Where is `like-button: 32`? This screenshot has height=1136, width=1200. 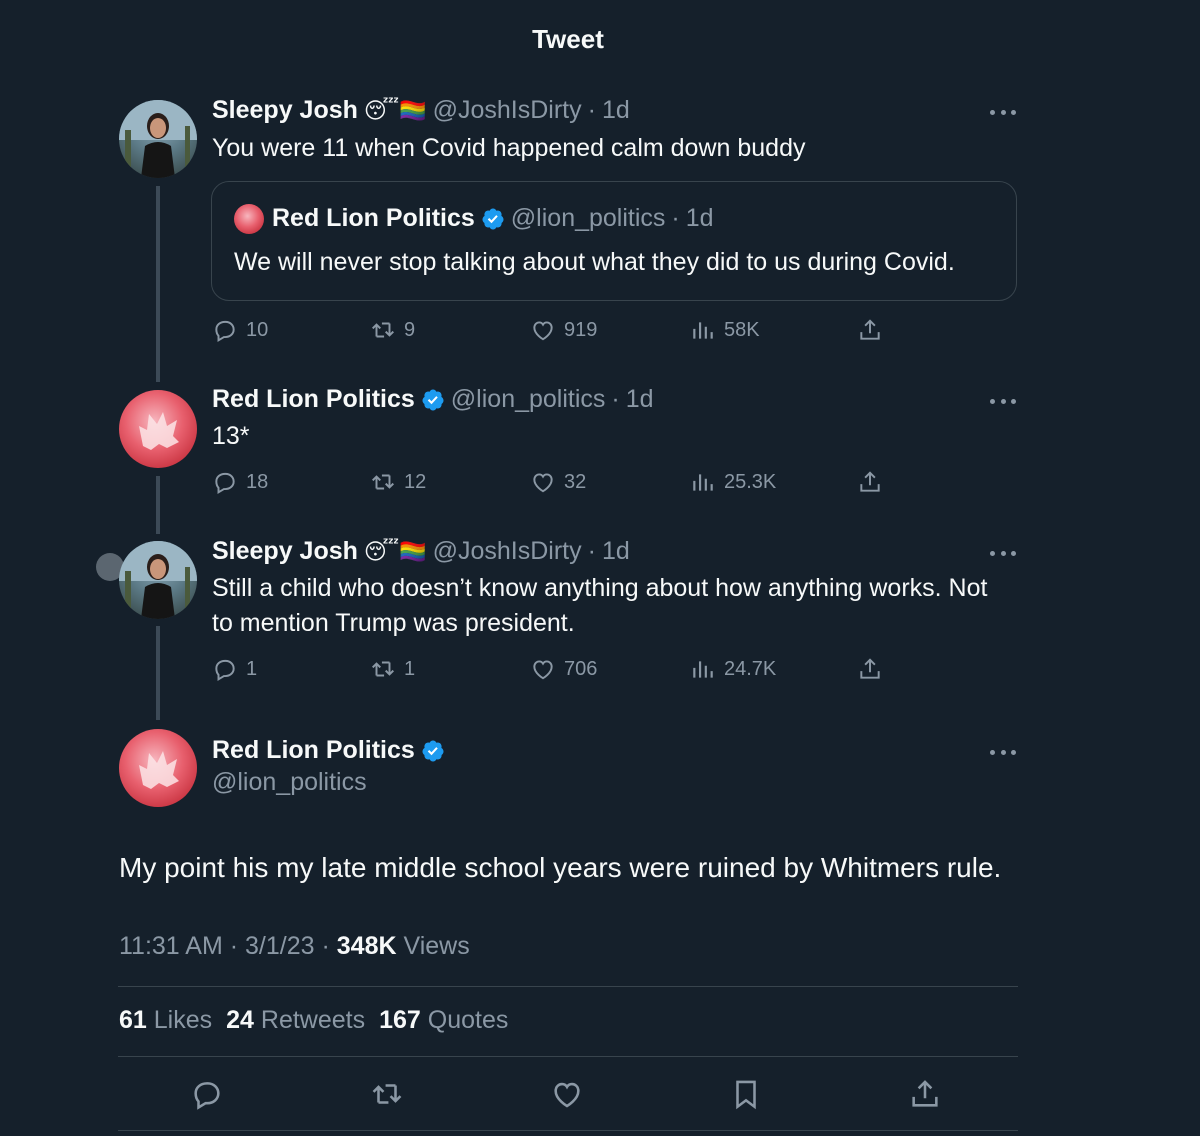 like-button: 32 is located at coordinates (558, 482).